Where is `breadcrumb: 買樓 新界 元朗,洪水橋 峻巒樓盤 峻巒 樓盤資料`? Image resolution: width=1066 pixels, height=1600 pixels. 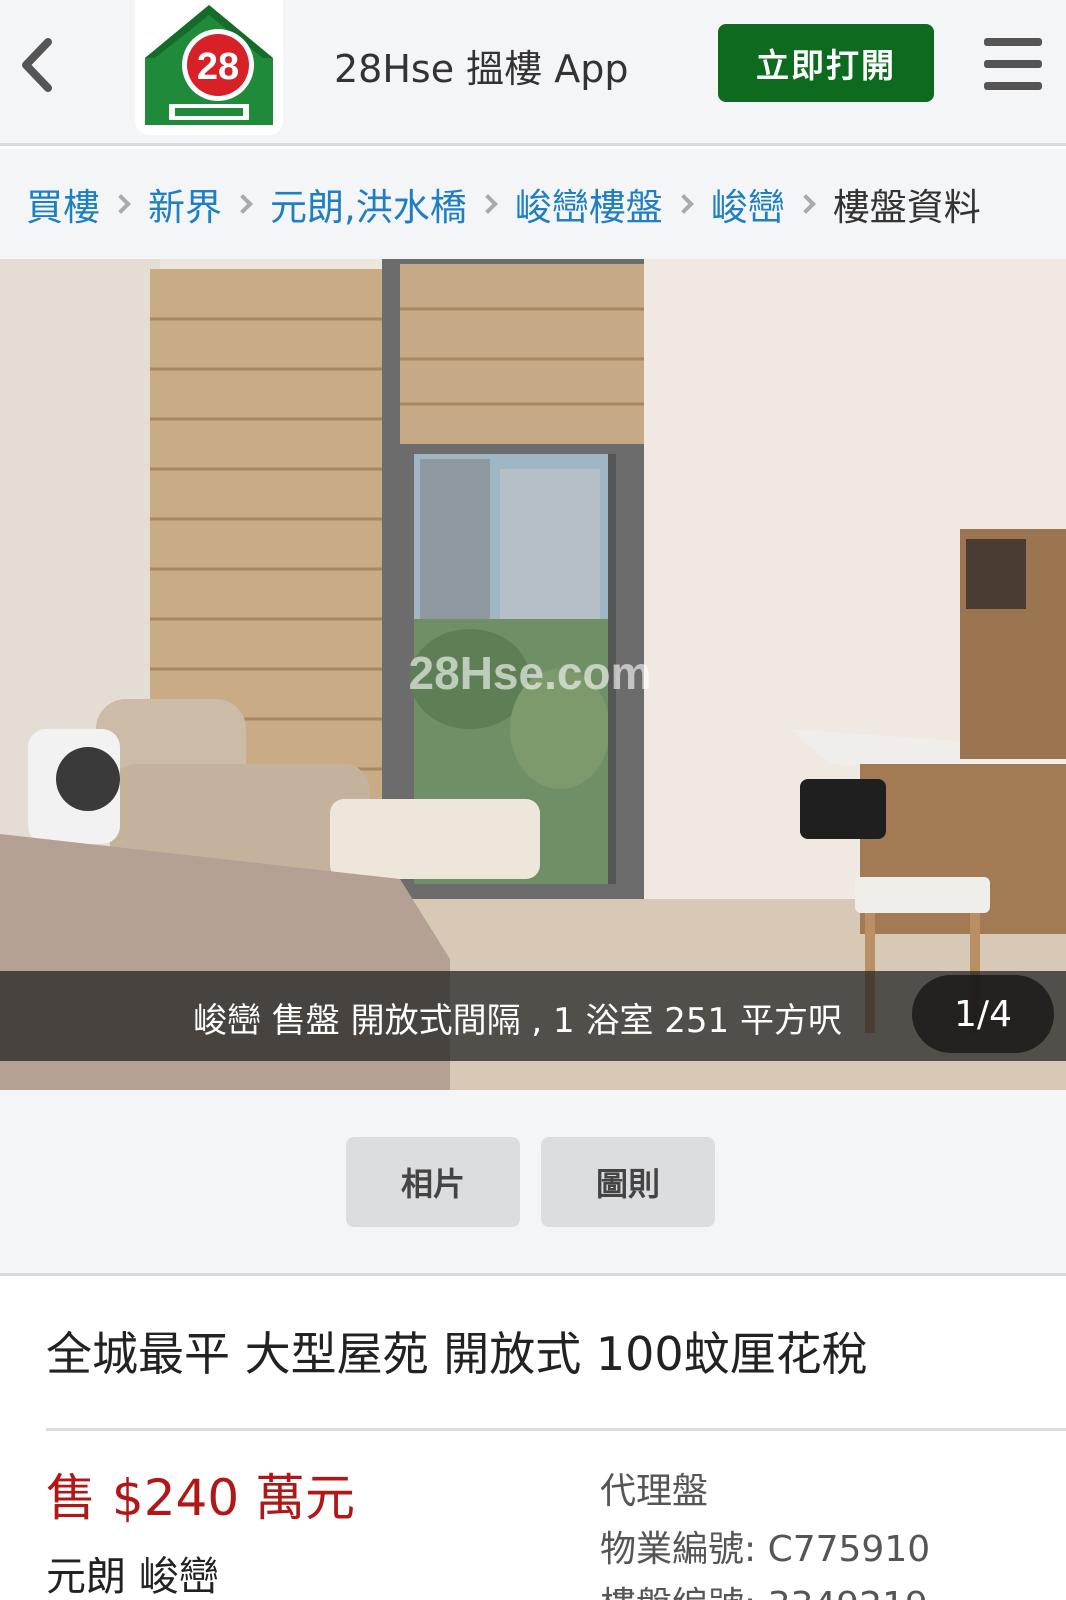 breadcrumb: 買樓 新界 元朗,洪水橋 峻巒樓盤 峻巒 樓盤資料 is located at coordinates (533, 204).